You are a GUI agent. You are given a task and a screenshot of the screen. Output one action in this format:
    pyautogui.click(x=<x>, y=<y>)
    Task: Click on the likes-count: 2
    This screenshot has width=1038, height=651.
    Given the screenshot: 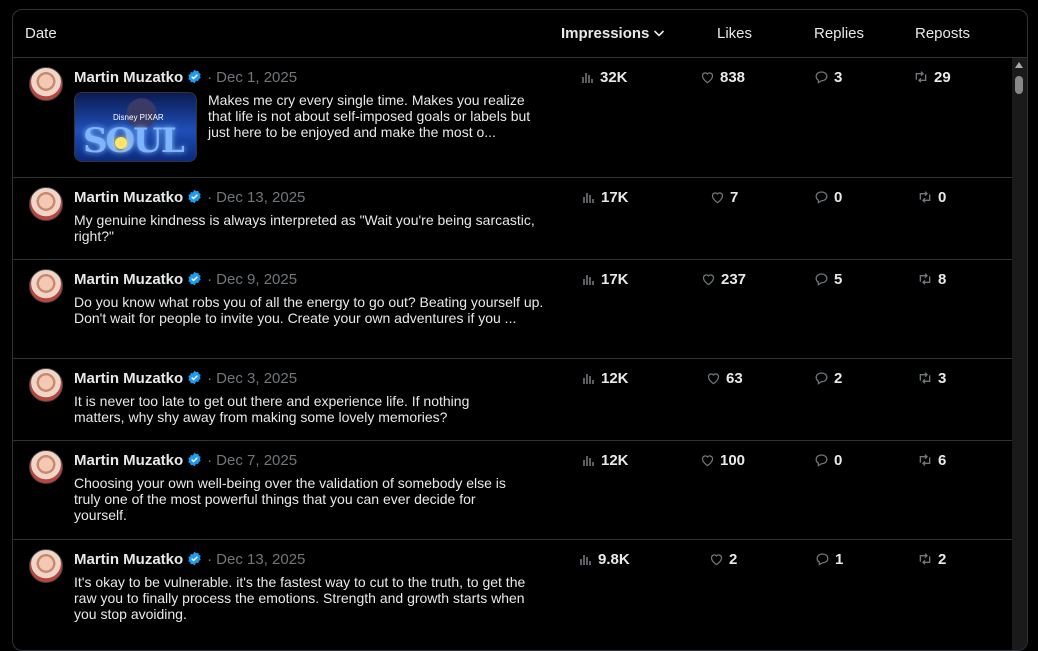 What is the action you would take?
    pyautogui.click(x=723, y=559)
    